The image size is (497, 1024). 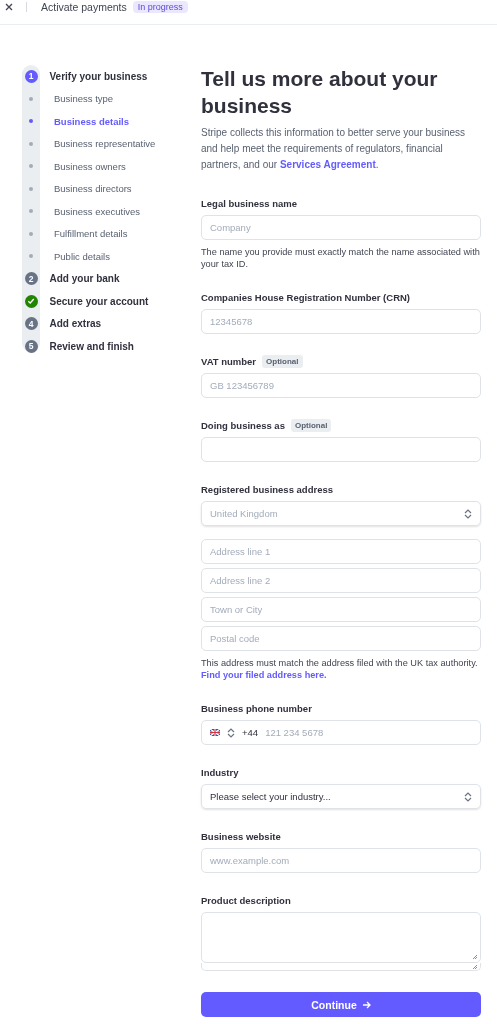 I want to click on help-text: This address must match the address filed with the UK tax authority., so click(x=340, y=663).